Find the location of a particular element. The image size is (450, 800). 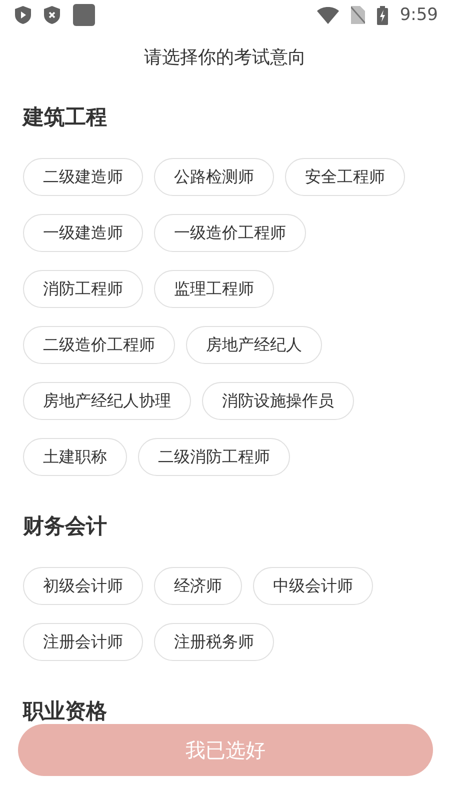

exam-option-chip: 注册会计师 is located at coordinates (83, 642).